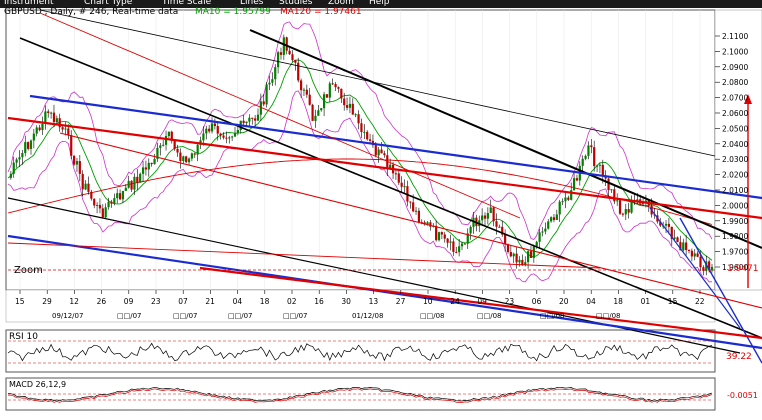 This screenshot has height=420, width=762. Describe the element at coordinates (341, 3) in the screenshot. I see `menu-zoom: Zoom` at that location.